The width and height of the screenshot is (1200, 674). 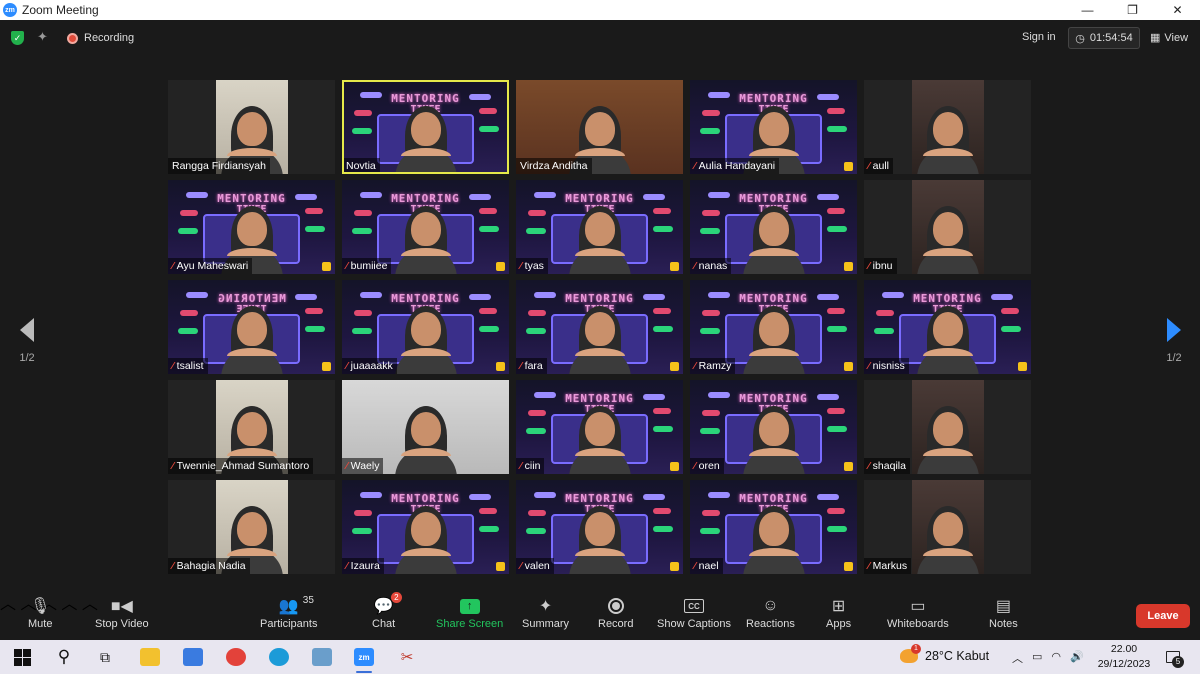 What do you see at coordinates (1017, 658) in the screenshot?
I see `chevron-up-icon: ︿` at bounding box center [1017, 658].